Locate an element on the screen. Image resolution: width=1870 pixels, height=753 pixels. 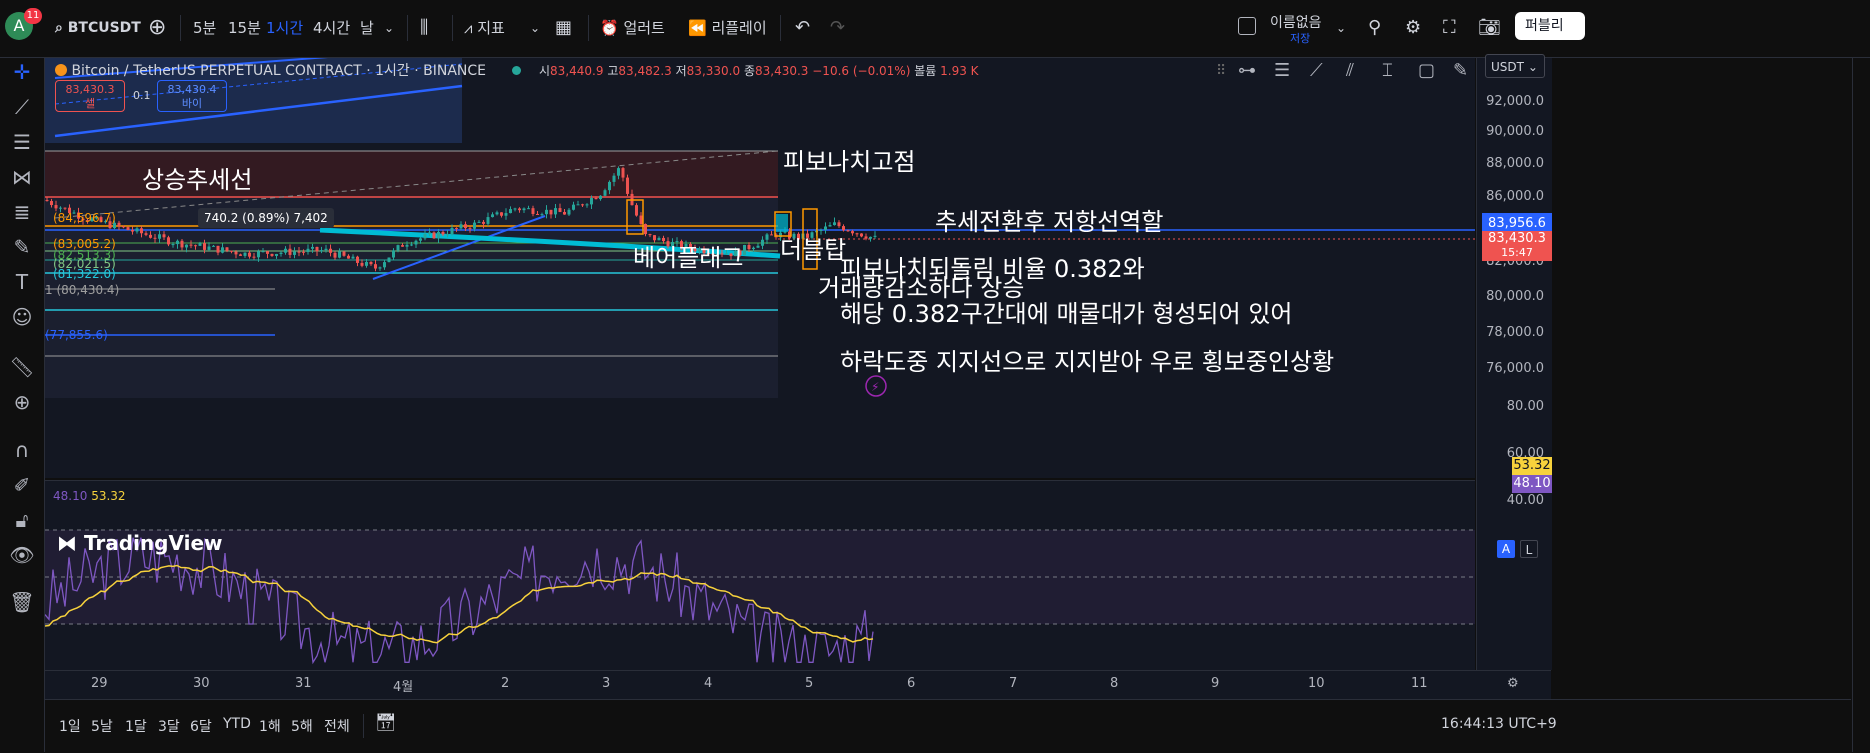
symbol-search-button: ⌕ BTCUSDT is located at coordinates (98, 28).